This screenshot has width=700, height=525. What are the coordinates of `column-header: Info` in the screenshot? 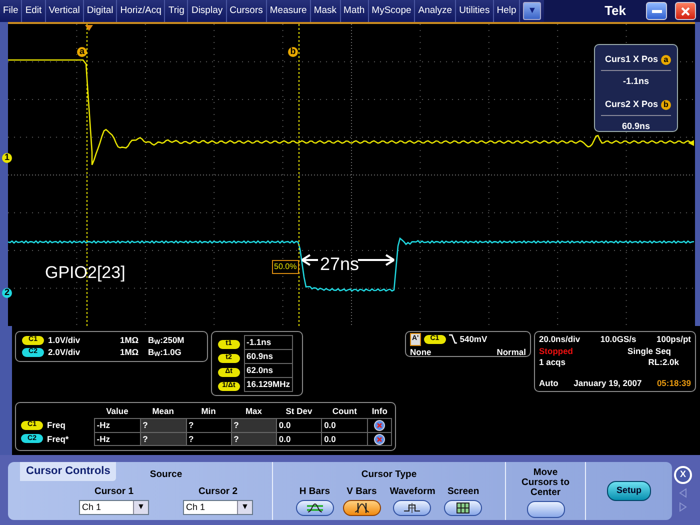 It's located at (380, 411).